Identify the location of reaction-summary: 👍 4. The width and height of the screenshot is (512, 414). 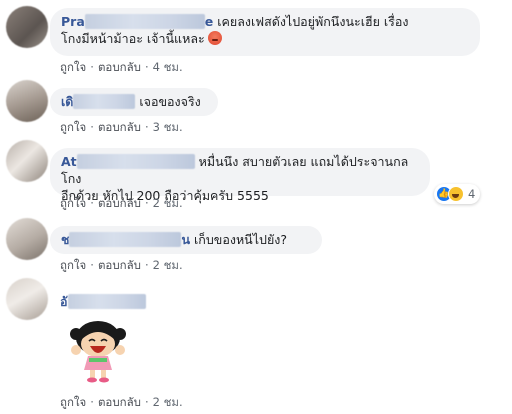
(457, 194).